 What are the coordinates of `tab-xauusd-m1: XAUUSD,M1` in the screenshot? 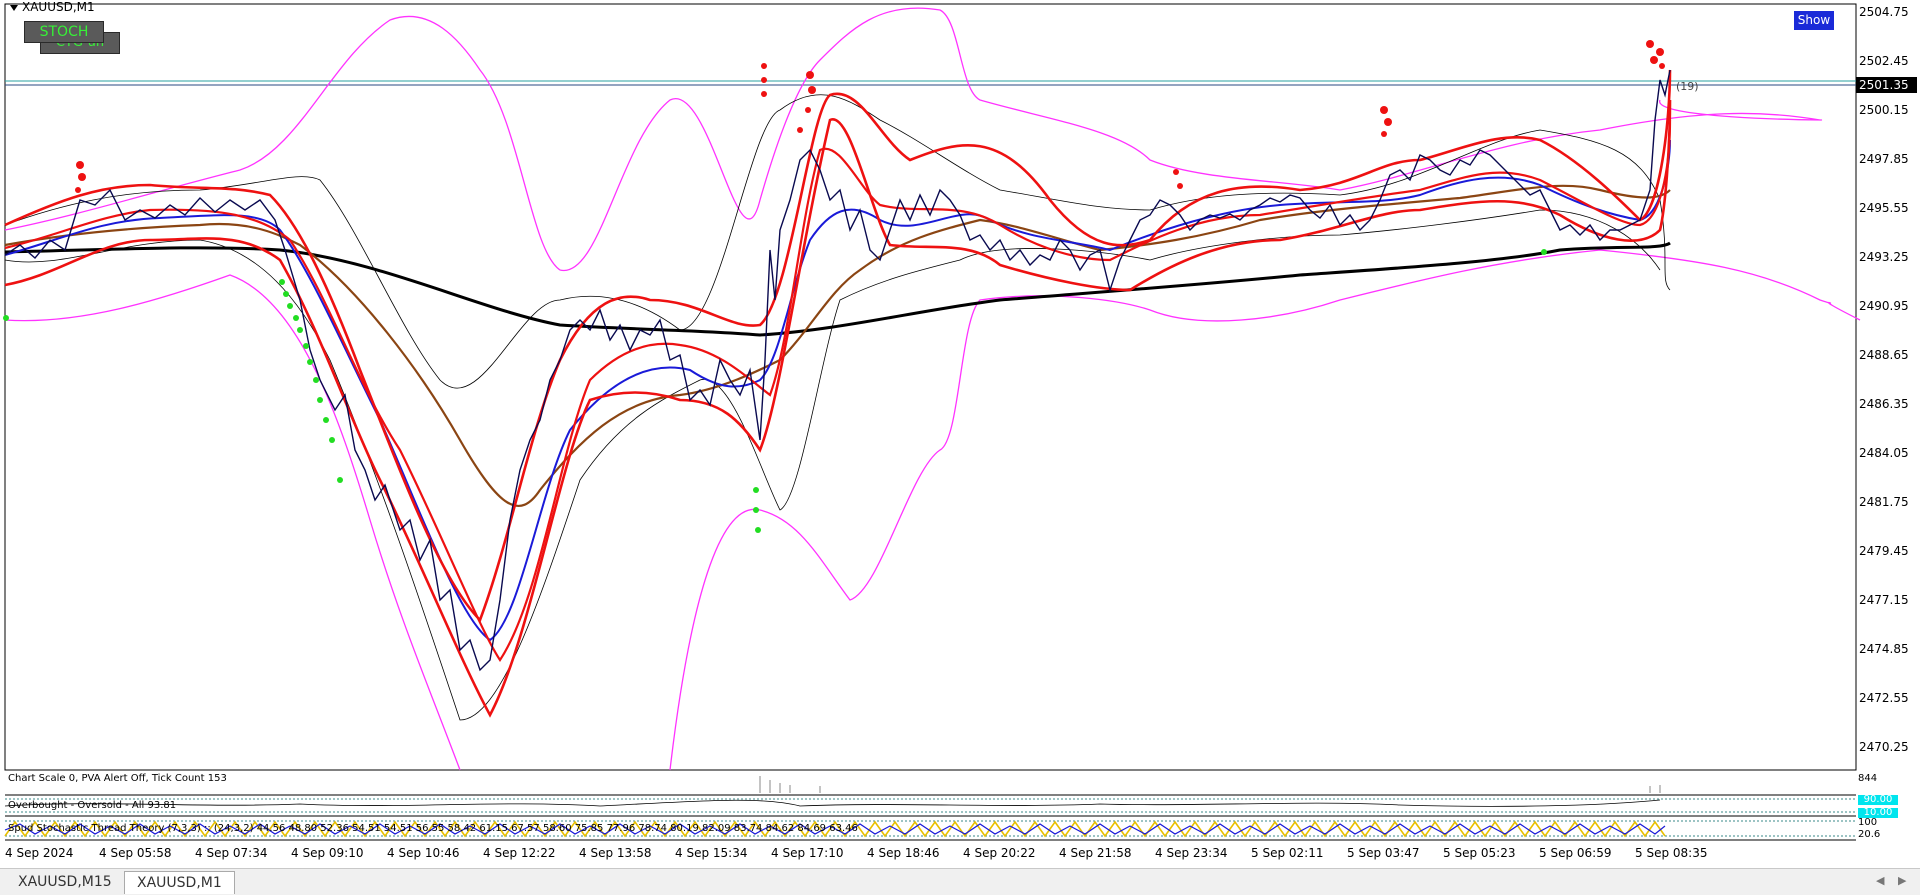 It's located at (179, 882).